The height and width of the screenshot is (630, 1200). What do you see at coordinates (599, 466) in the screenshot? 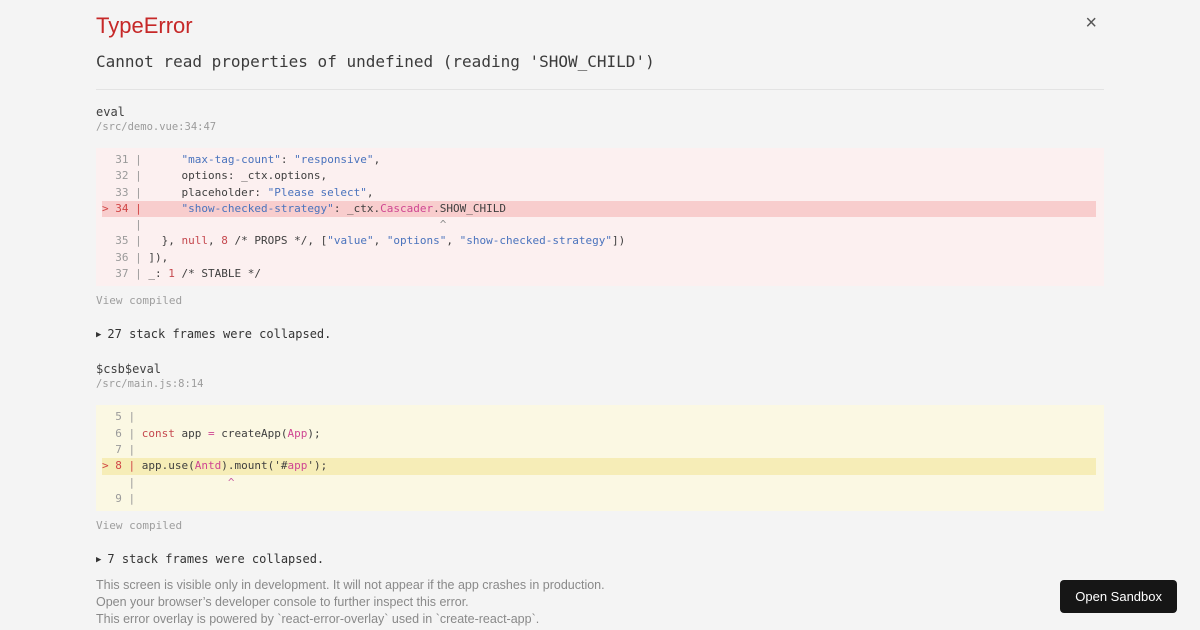
I see `code-line: > 8 | app.use(Antd).mount('#app');` at bounding box center [599, 466].